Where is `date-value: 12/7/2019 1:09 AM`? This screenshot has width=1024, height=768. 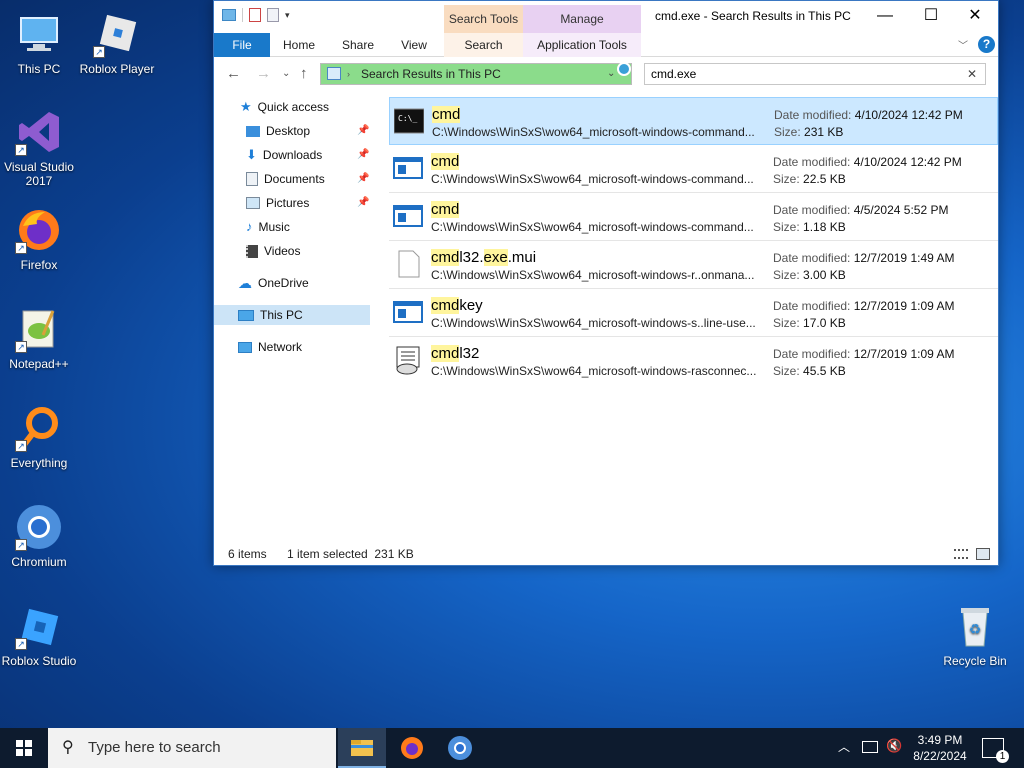
date-value: 12/7/2019 1:09 AM is located at coordinates (904, 354).